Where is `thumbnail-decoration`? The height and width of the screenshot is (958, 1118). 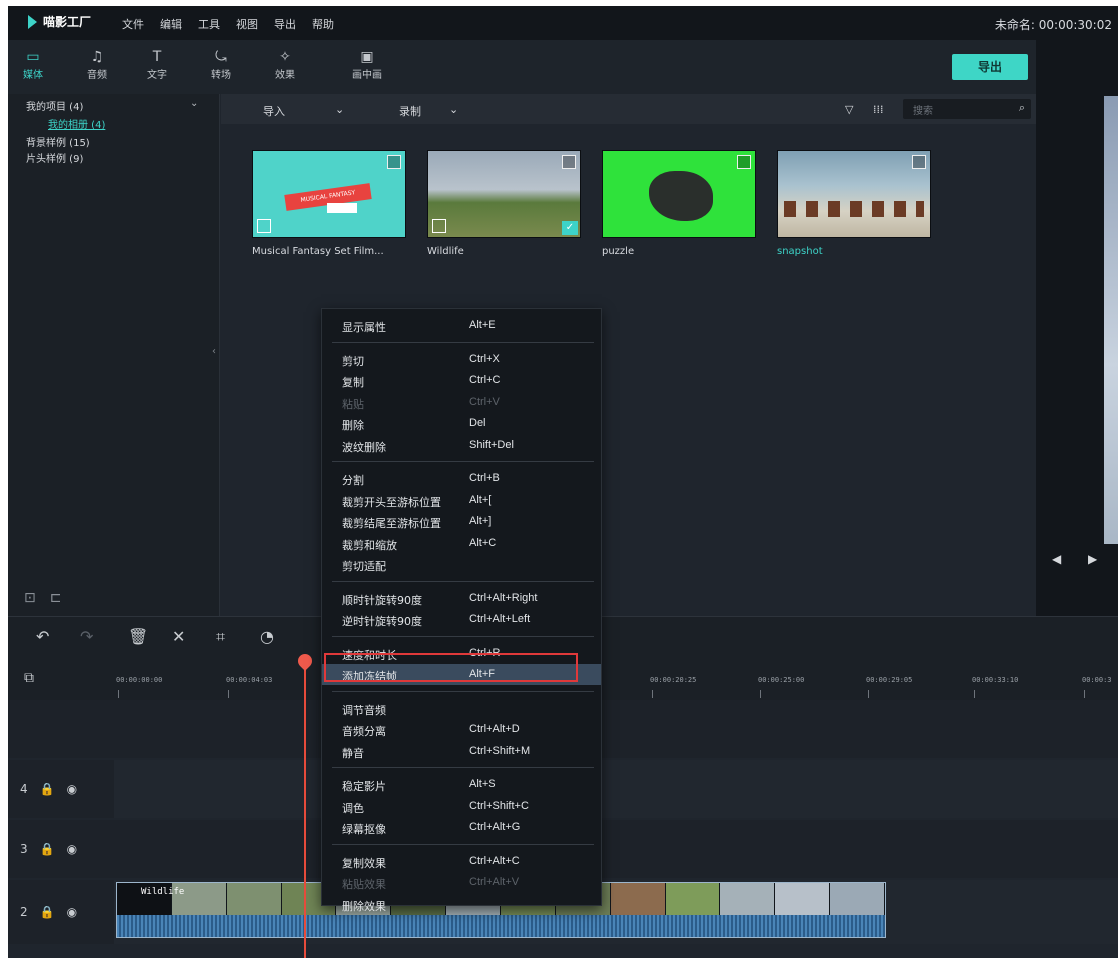 thumbnail-decoration is located at coordinates (342, 208).